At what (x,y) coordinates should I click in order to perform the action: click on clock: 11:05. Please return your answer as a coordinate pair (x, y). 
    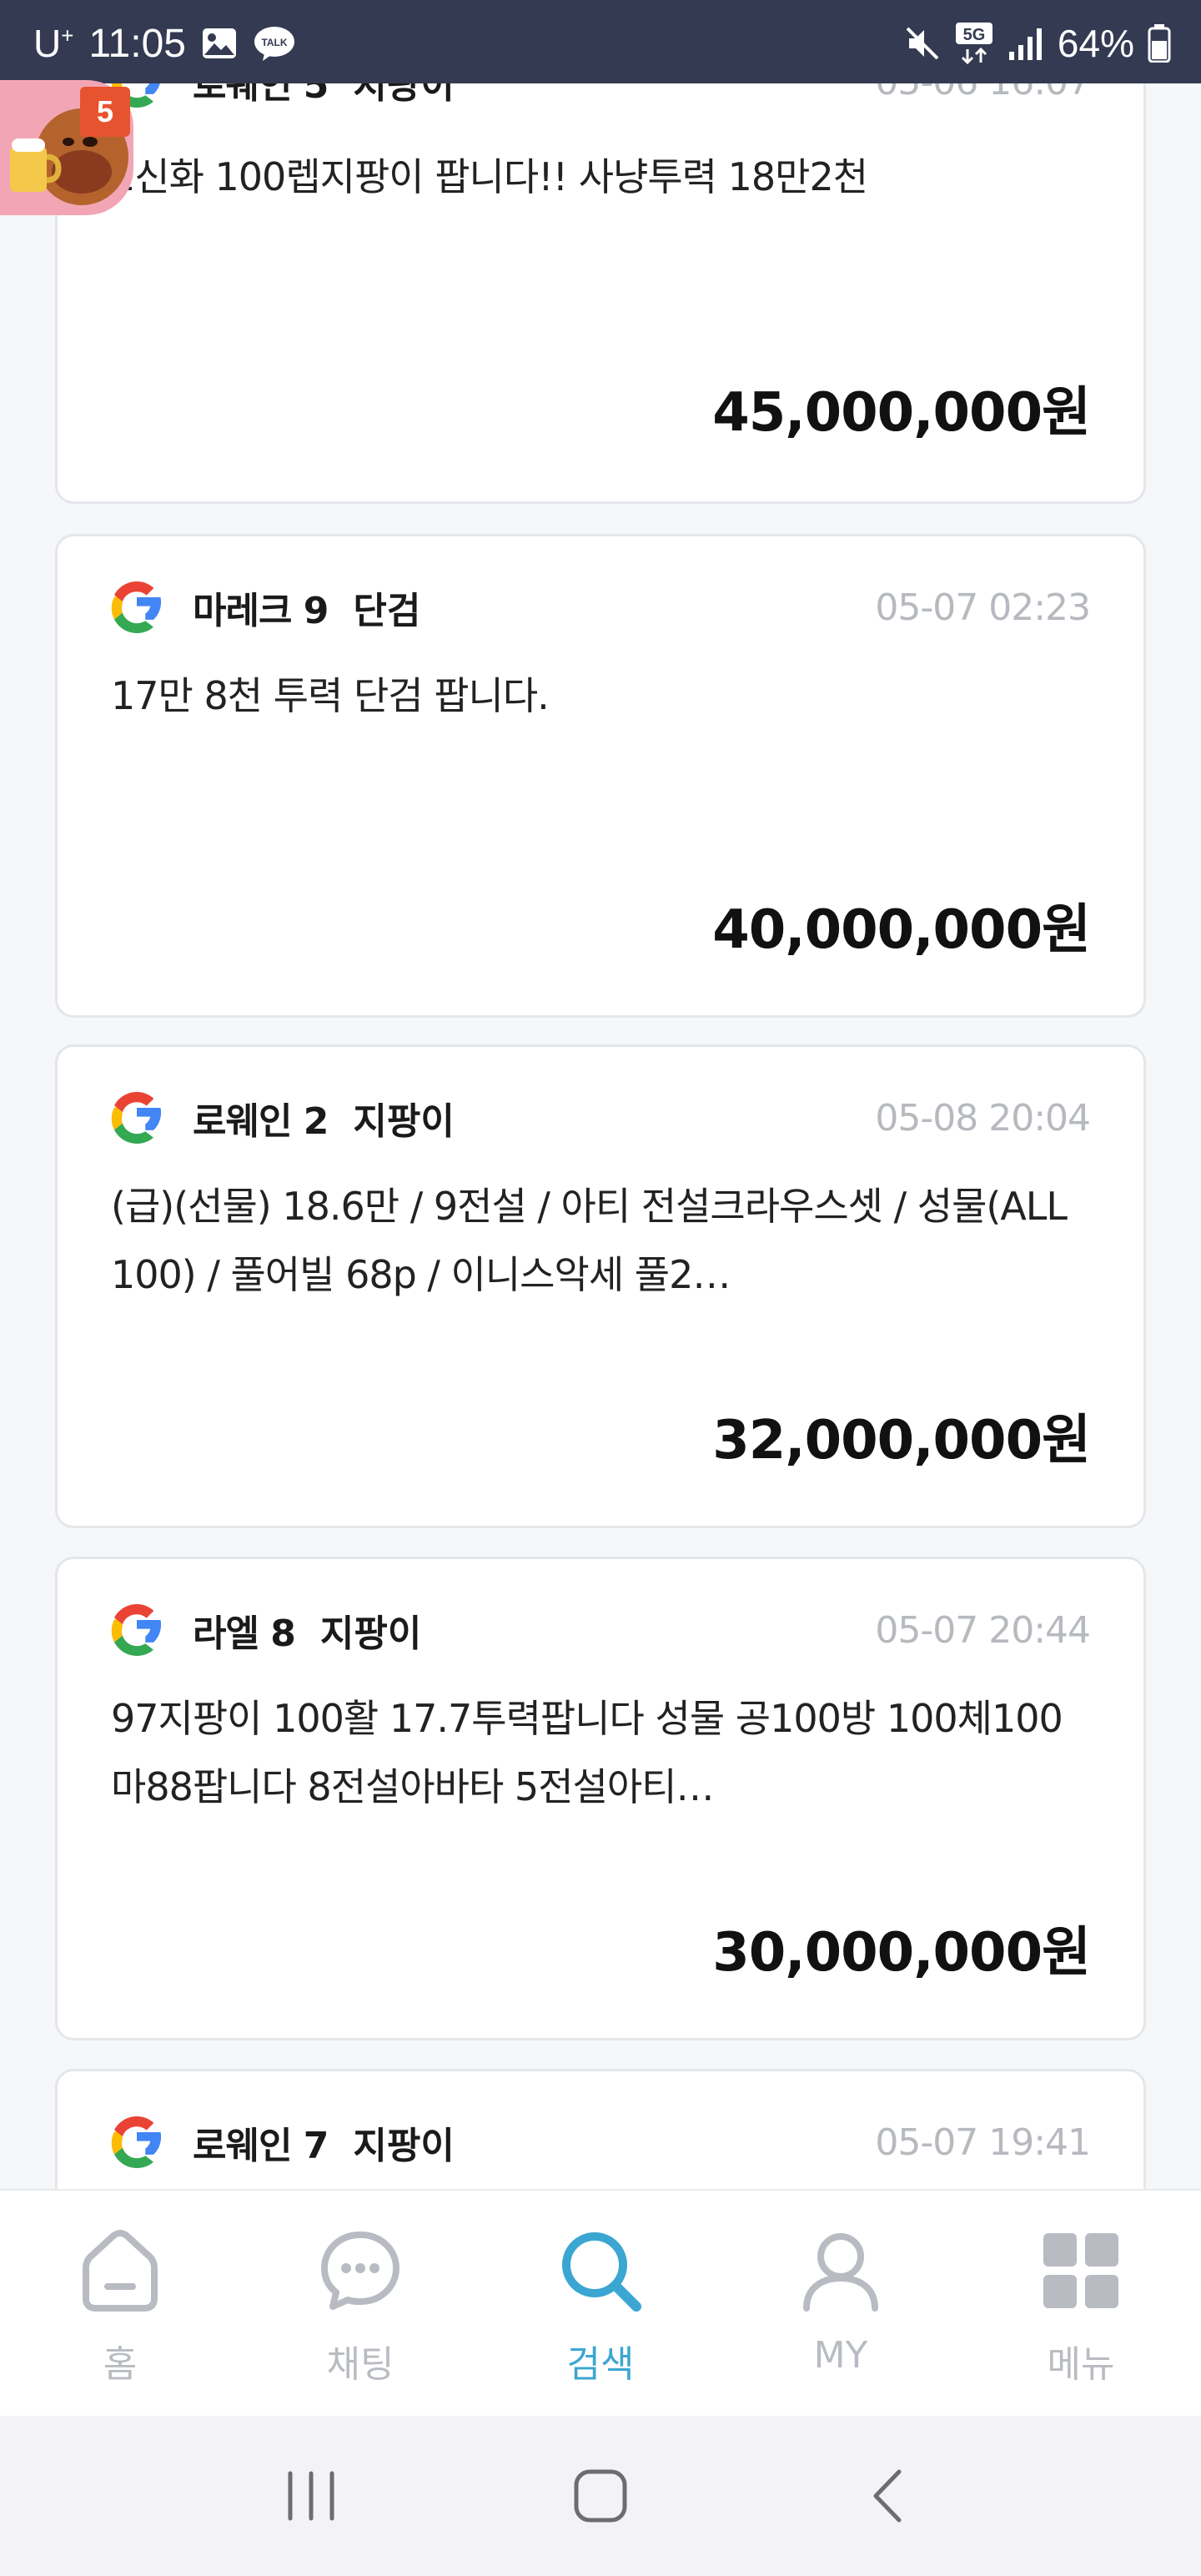
    Looking at the image, I should click on (137, 43).